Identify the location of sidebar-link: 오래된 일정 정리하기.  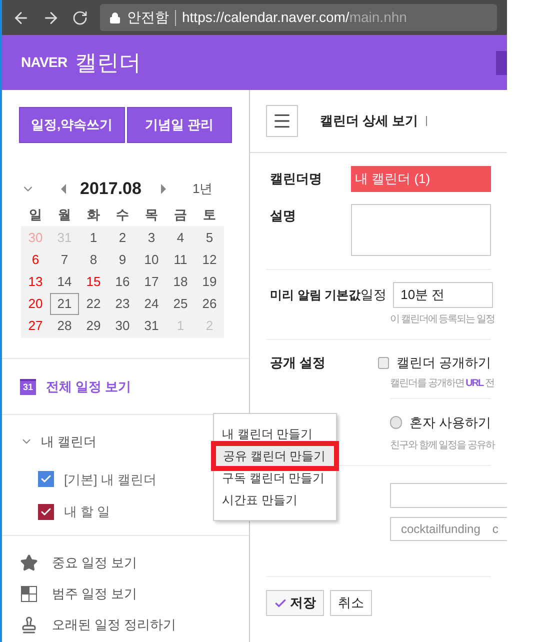
(114, 624).